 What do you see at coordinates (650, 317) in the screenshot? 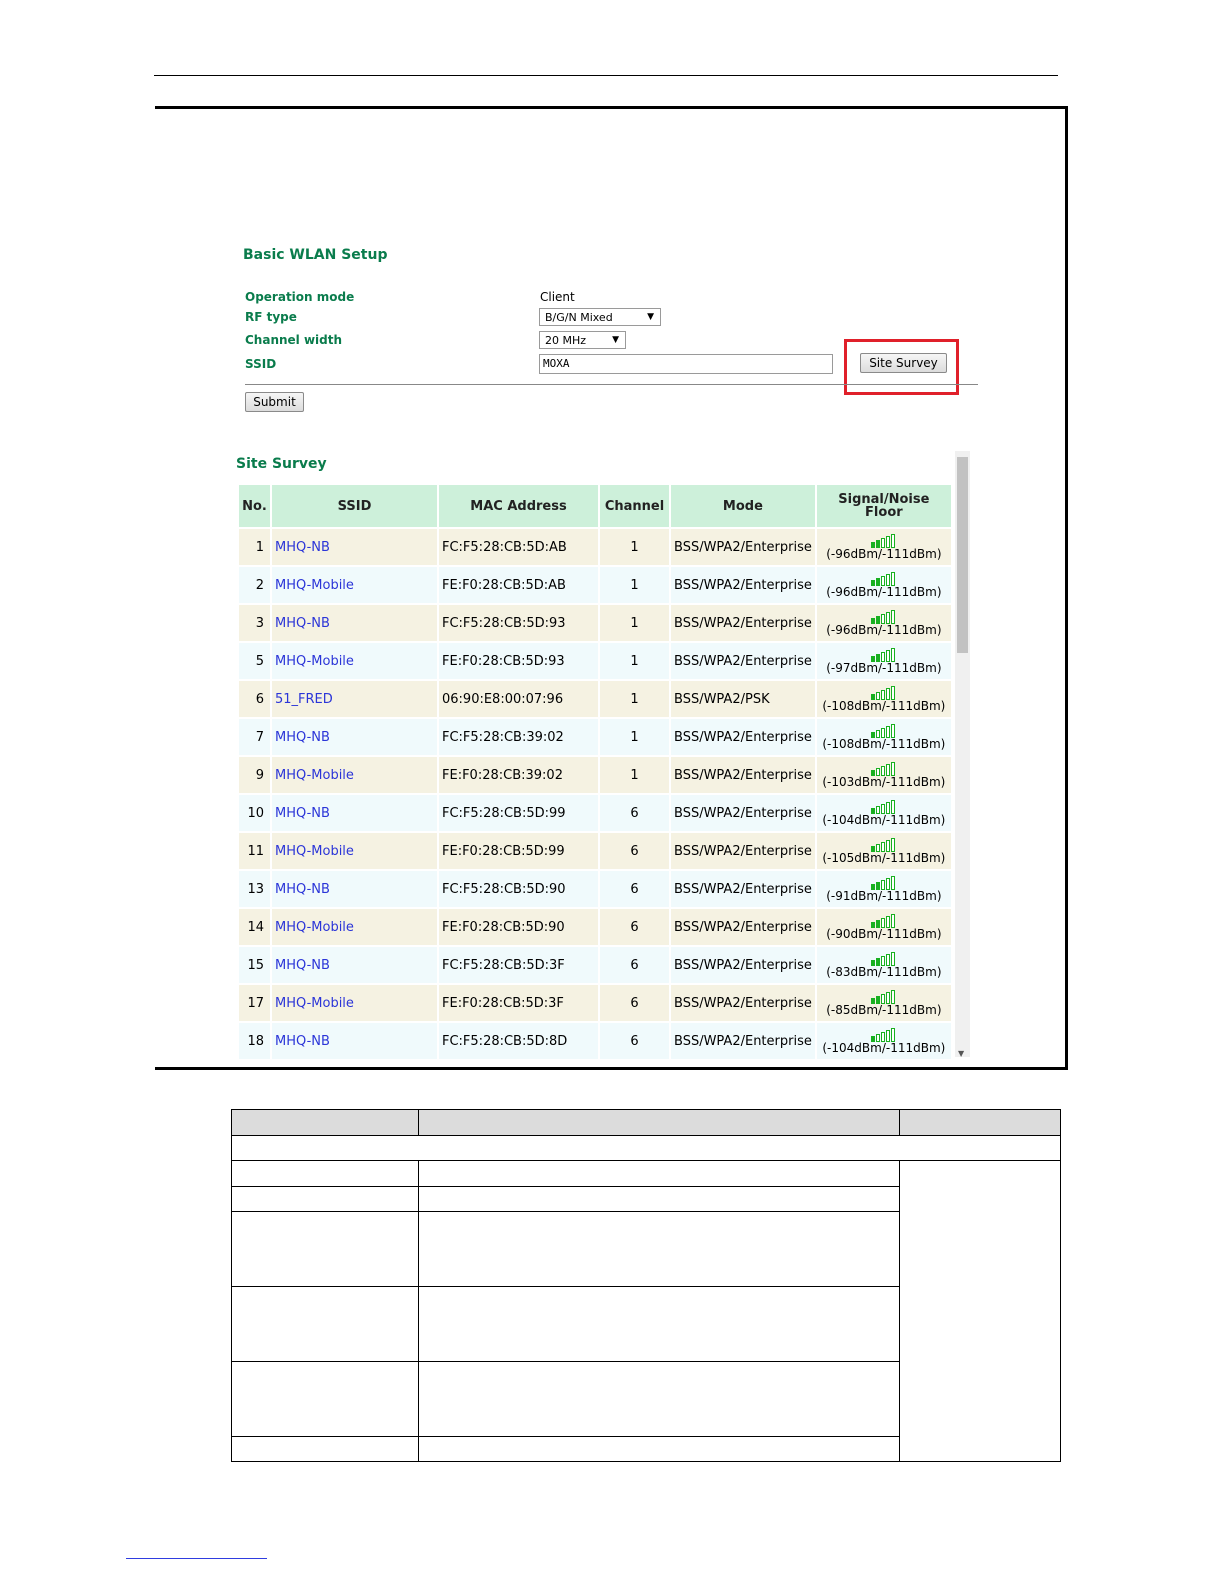
I see `dropdown-arrow-icon: ▼` at bounding box center [650, 317].